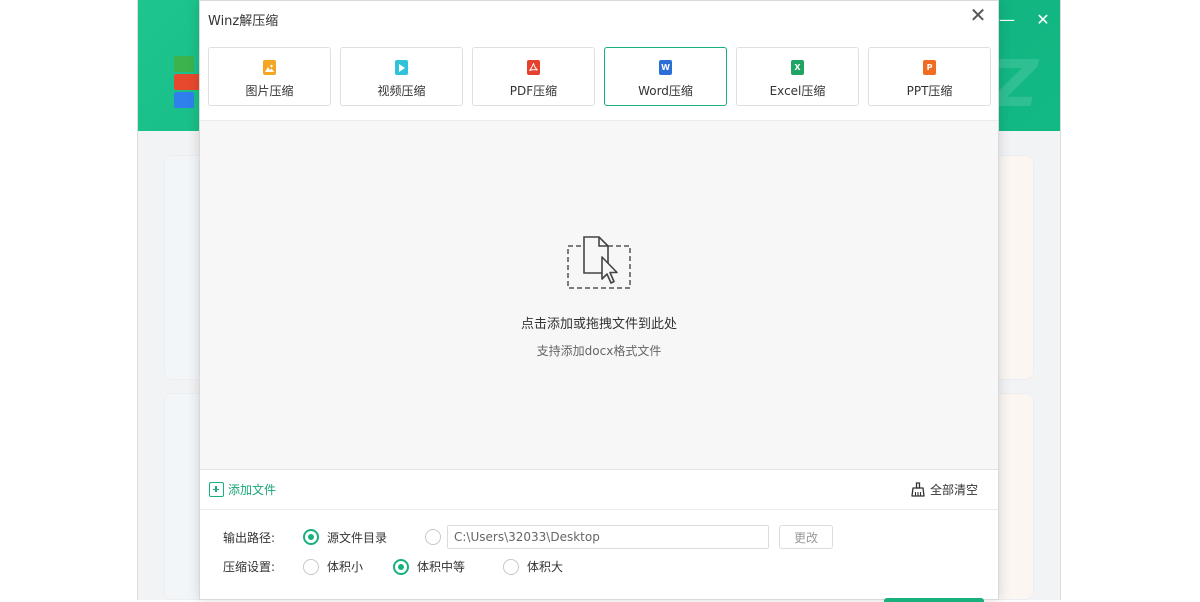 The height and width of the screenshot is (602, 1200). I want to click on tab-label: 视频压缩, so click(401, 91).